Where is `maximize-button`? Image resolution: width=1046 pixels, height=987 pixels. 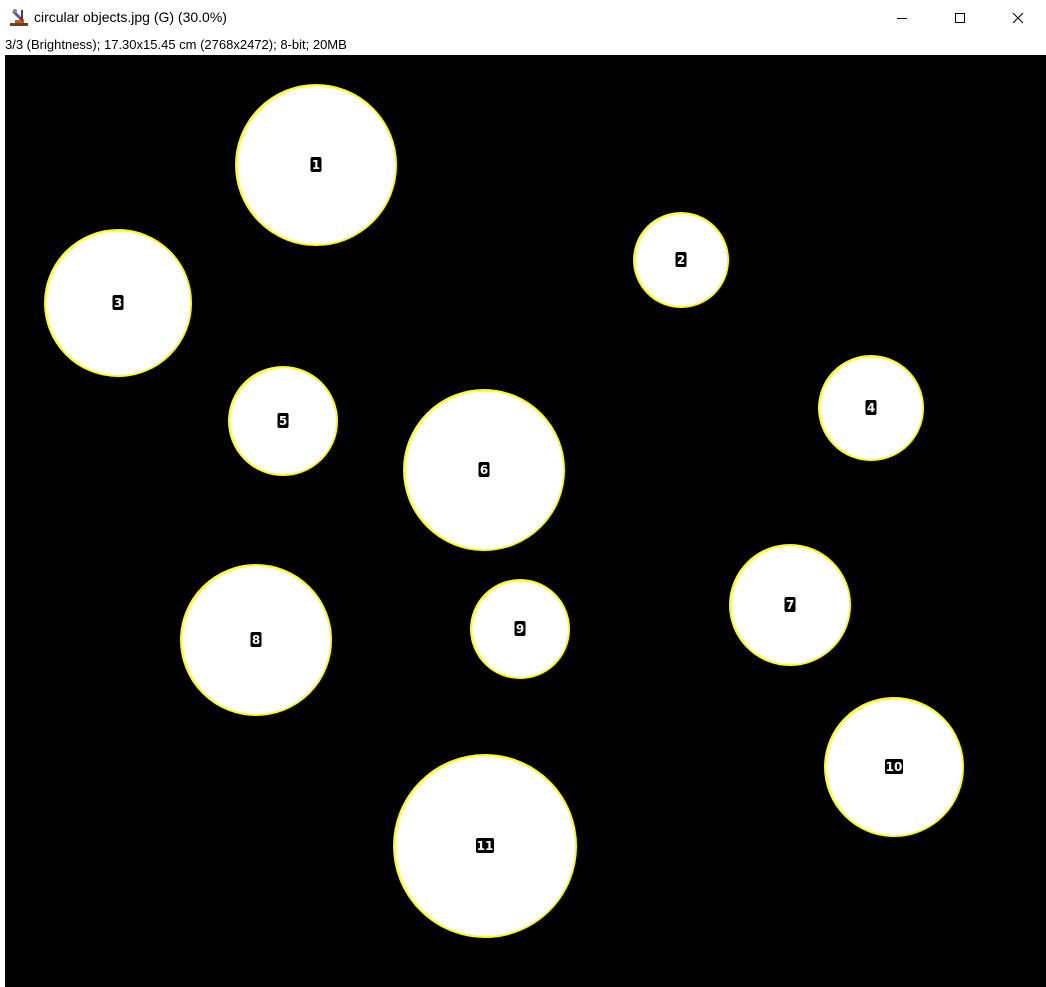 maximize-button is located at coordinates (960, 18).